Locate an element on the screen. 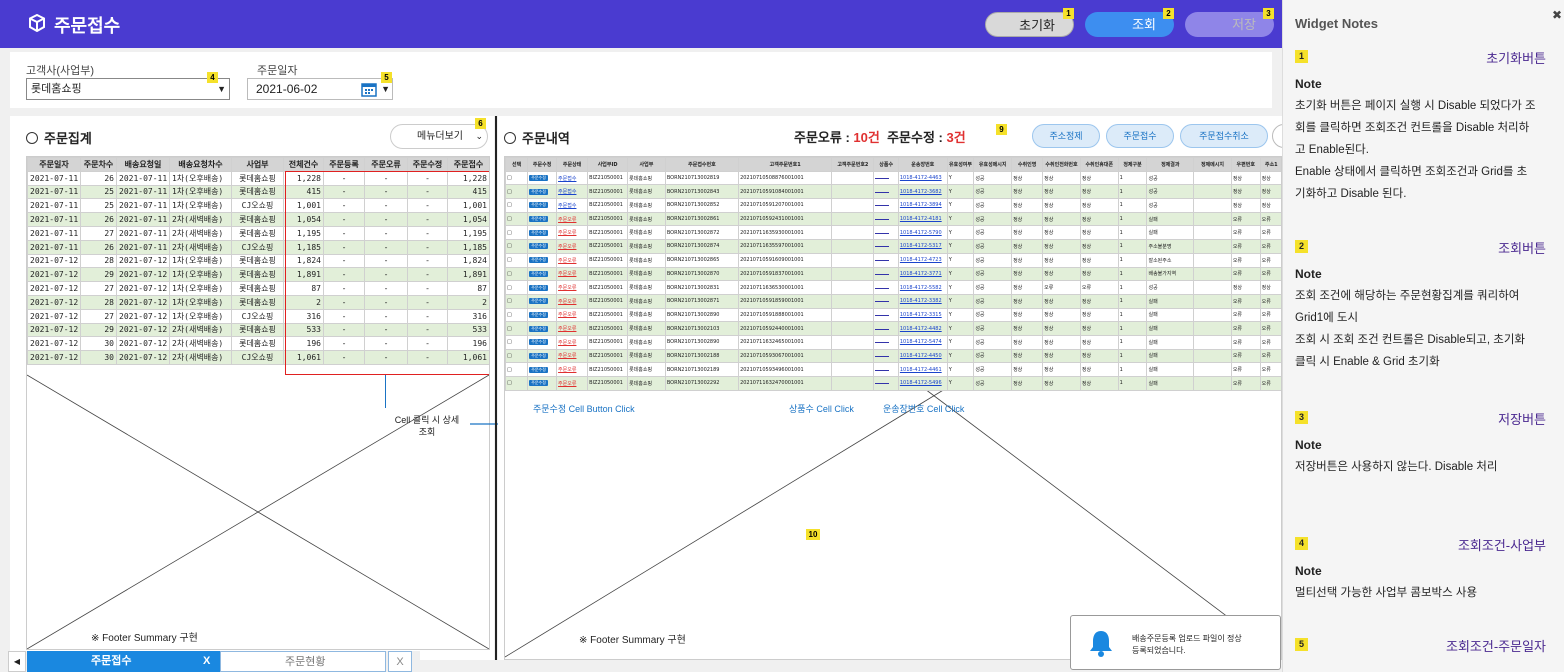 The height and width of the screenshot is (672, 1564). waybill-cell: 1018-4172-4181 is located at coordinates (922, 219).